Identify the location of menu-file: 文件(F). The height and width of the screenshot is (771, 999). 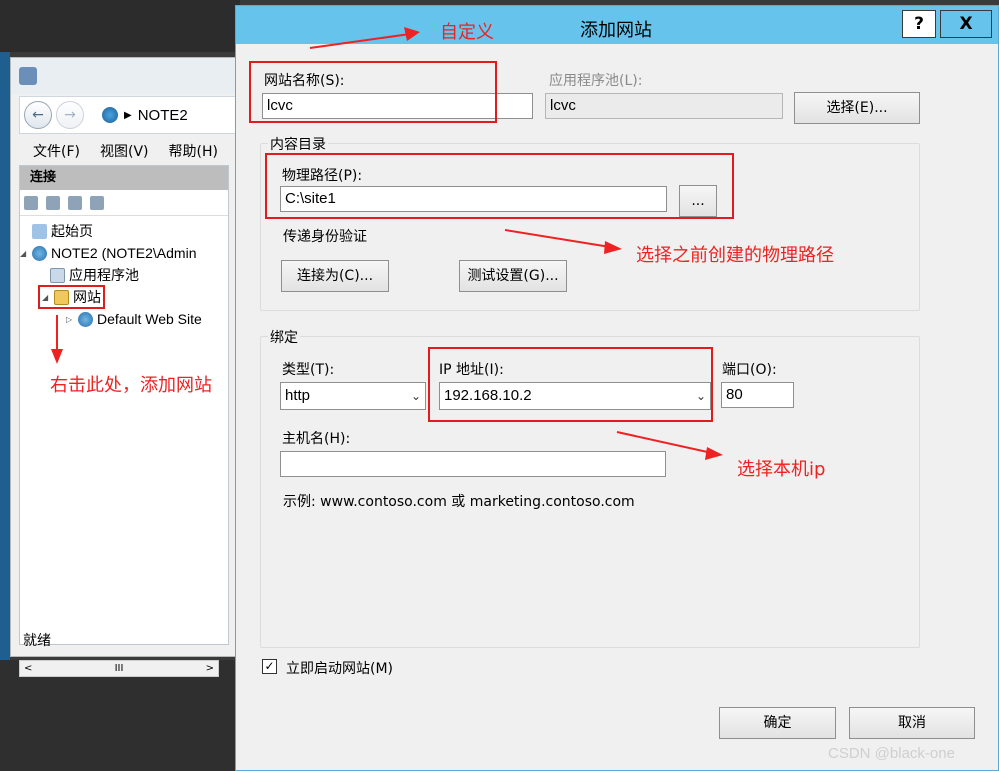
(56, 151).